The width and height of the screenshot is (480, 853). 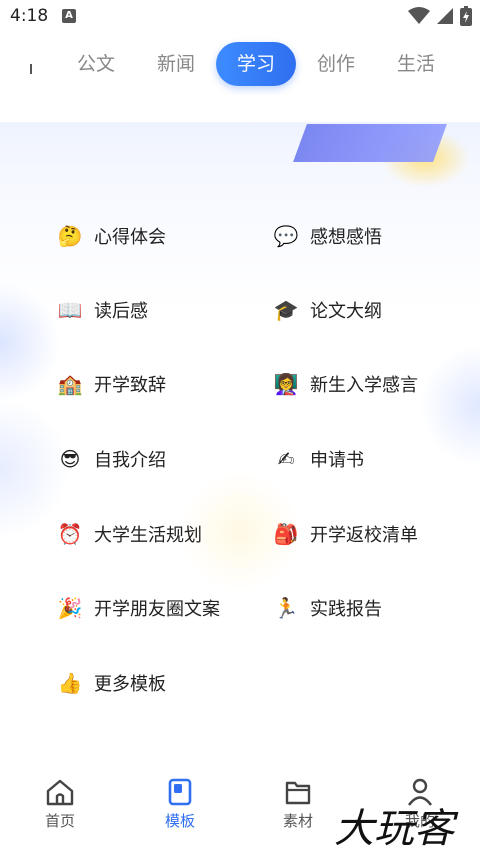 What do you see at coordinates (70, 534) in the screenshot?
I see `alarm-clock-icon: ⏰` at bounding box center [70, 534].